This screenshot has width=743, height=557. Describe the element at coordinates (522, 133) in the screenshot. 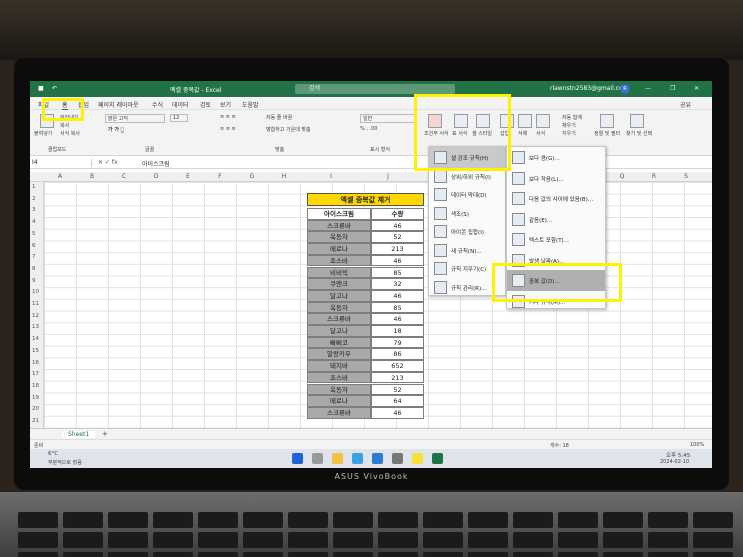

I see `delete-cell-button: 삭제` at that location.